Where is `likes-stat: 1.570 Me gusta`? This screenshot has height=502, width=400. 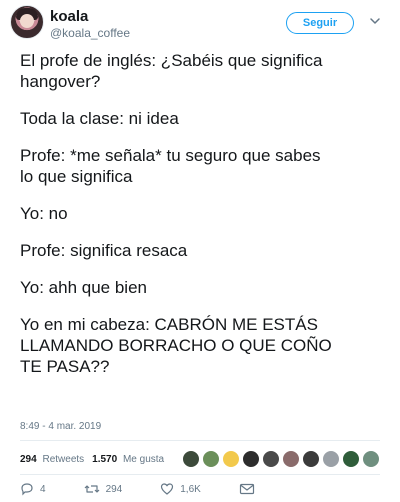
likes-stat: 1.570 Me gusta is located at coordinates (128, 459).